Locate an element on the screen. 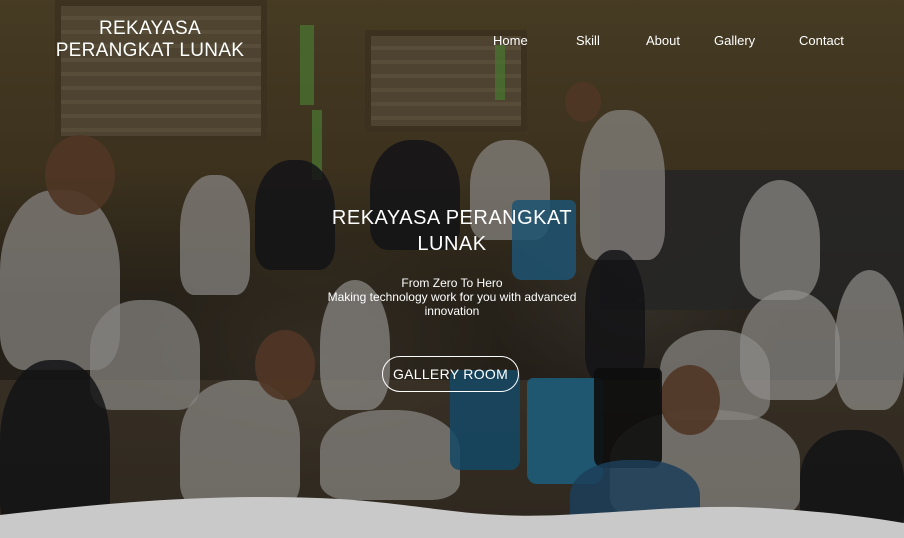 The image size is (904, 538). nav-skill: Skill is located at coordinates (588, 40).